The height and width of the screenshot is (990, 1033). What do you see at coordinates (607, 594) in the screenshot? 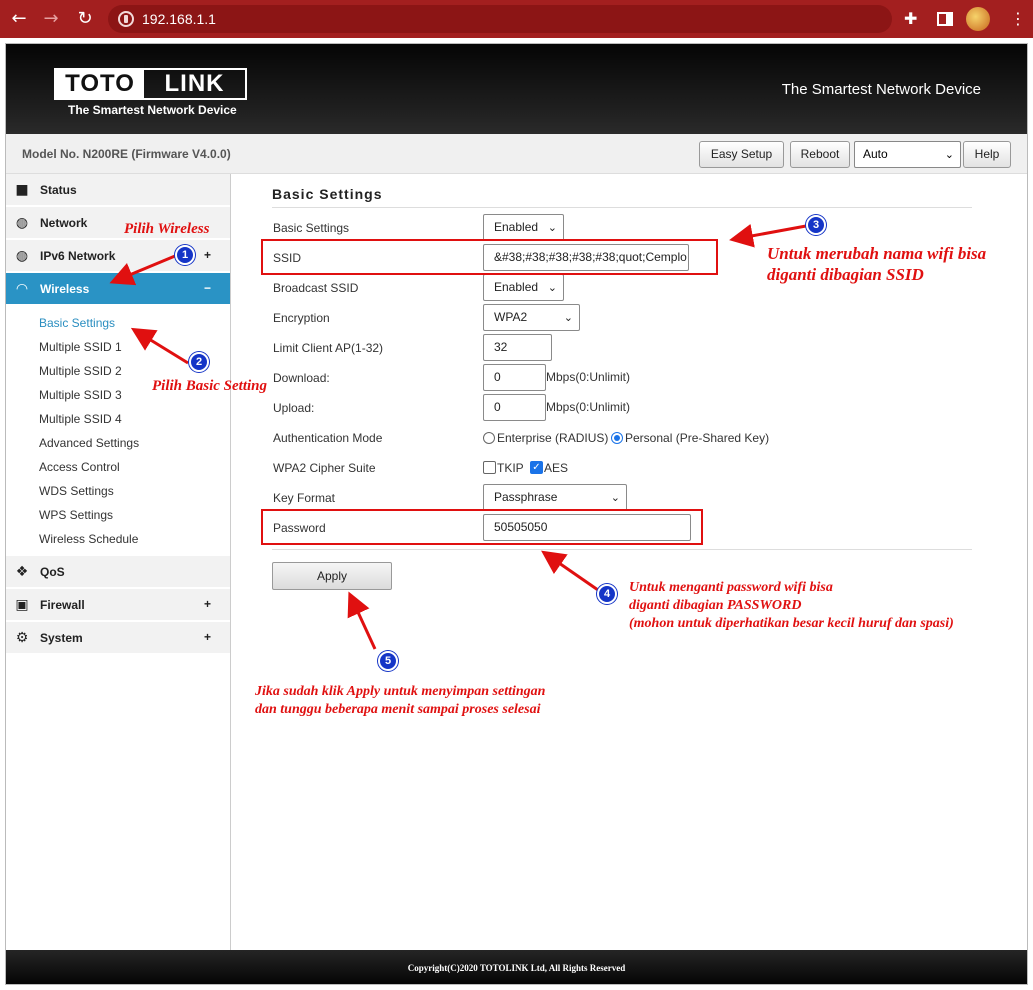
I see `step-4-badge: 4` at bounding box center [607, 594].